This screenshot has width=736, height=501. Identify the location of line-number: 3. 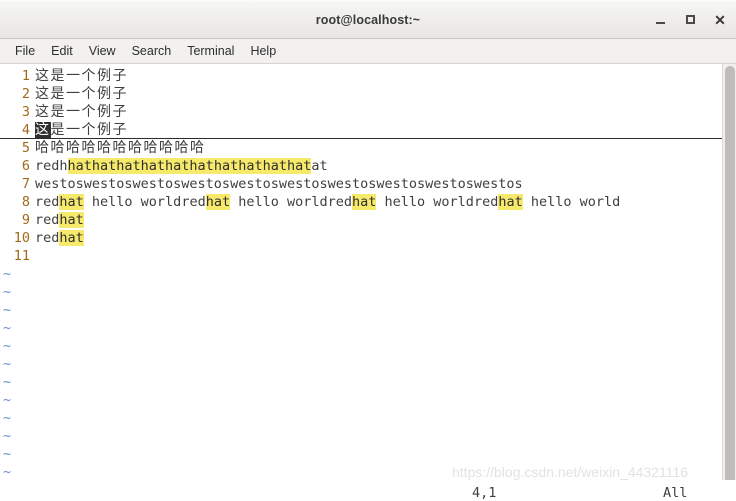
(25, 112).